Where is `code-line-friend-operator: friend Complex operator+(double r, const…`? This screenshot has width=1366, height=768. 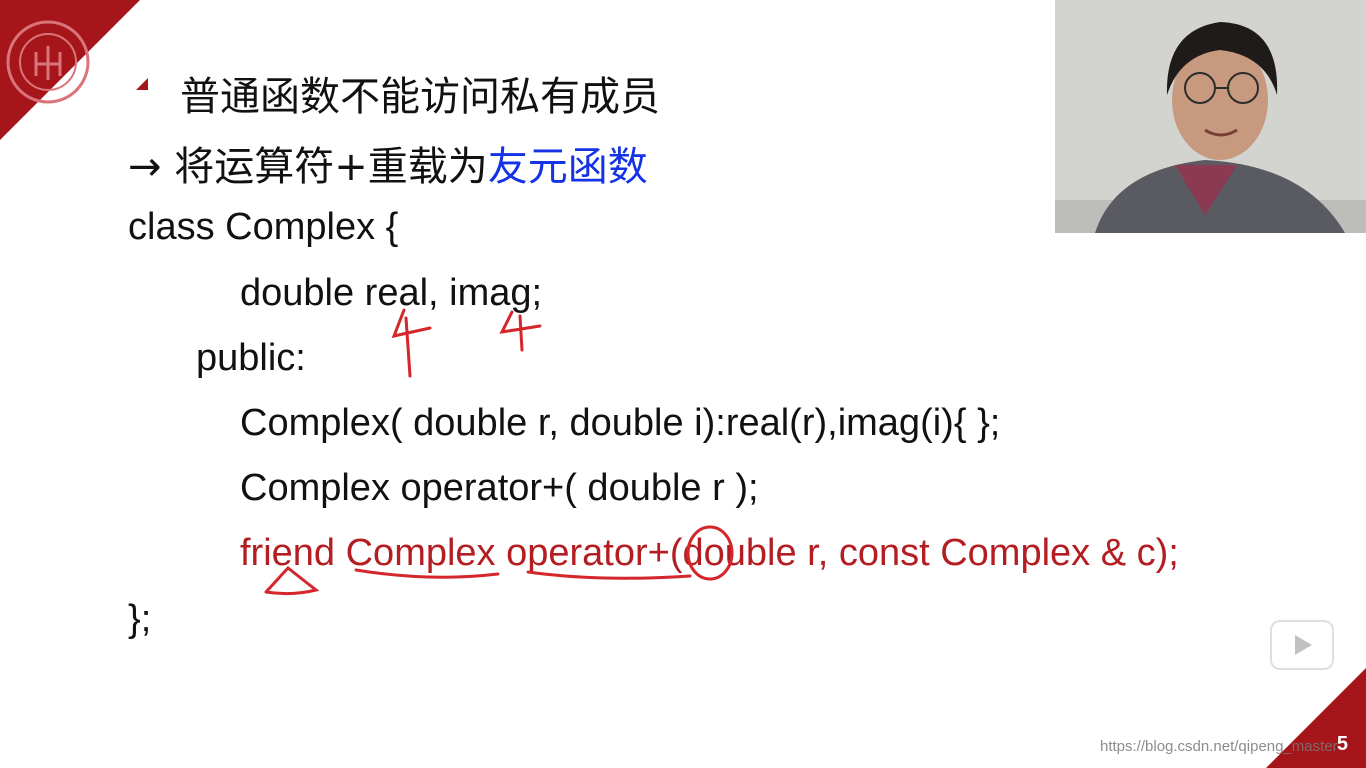 code-line-friend-operator: friend Complex operator+(double r, const… is located at coordinates (709, 553).